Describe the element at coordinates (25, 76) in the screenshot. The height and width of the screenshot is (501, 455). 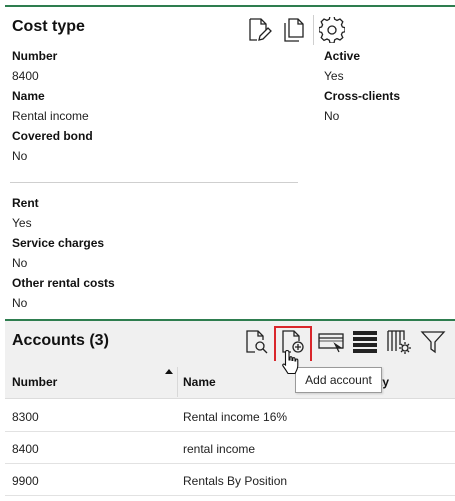
I see `number-value: 8400` at that location.